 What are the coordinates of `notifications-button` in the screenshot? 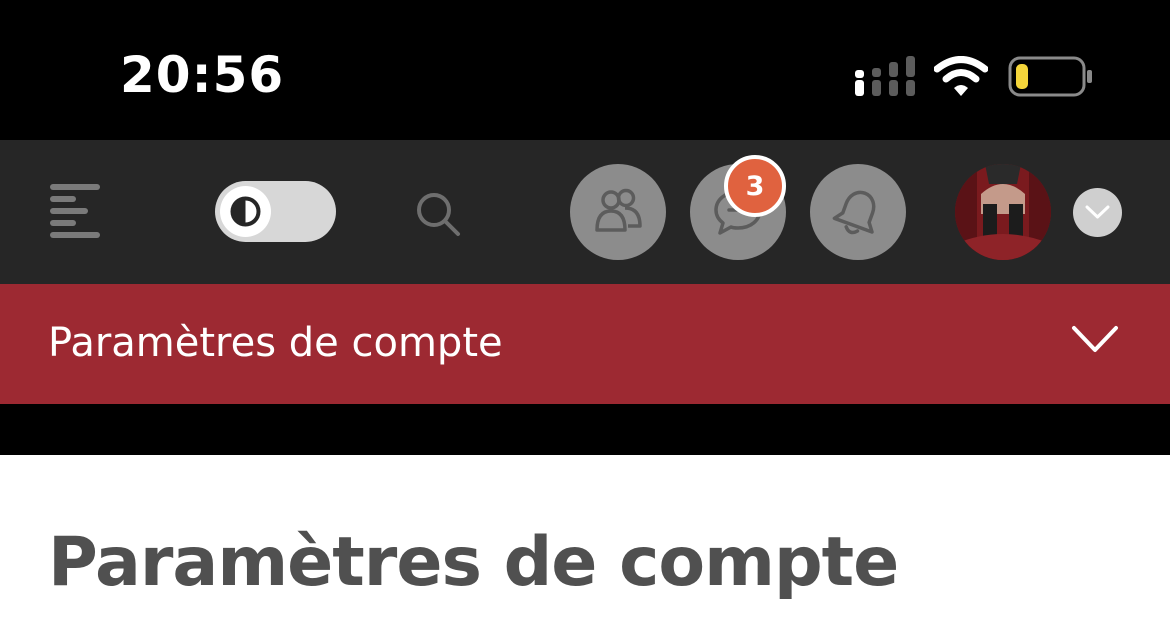 It's located at (858, 212).